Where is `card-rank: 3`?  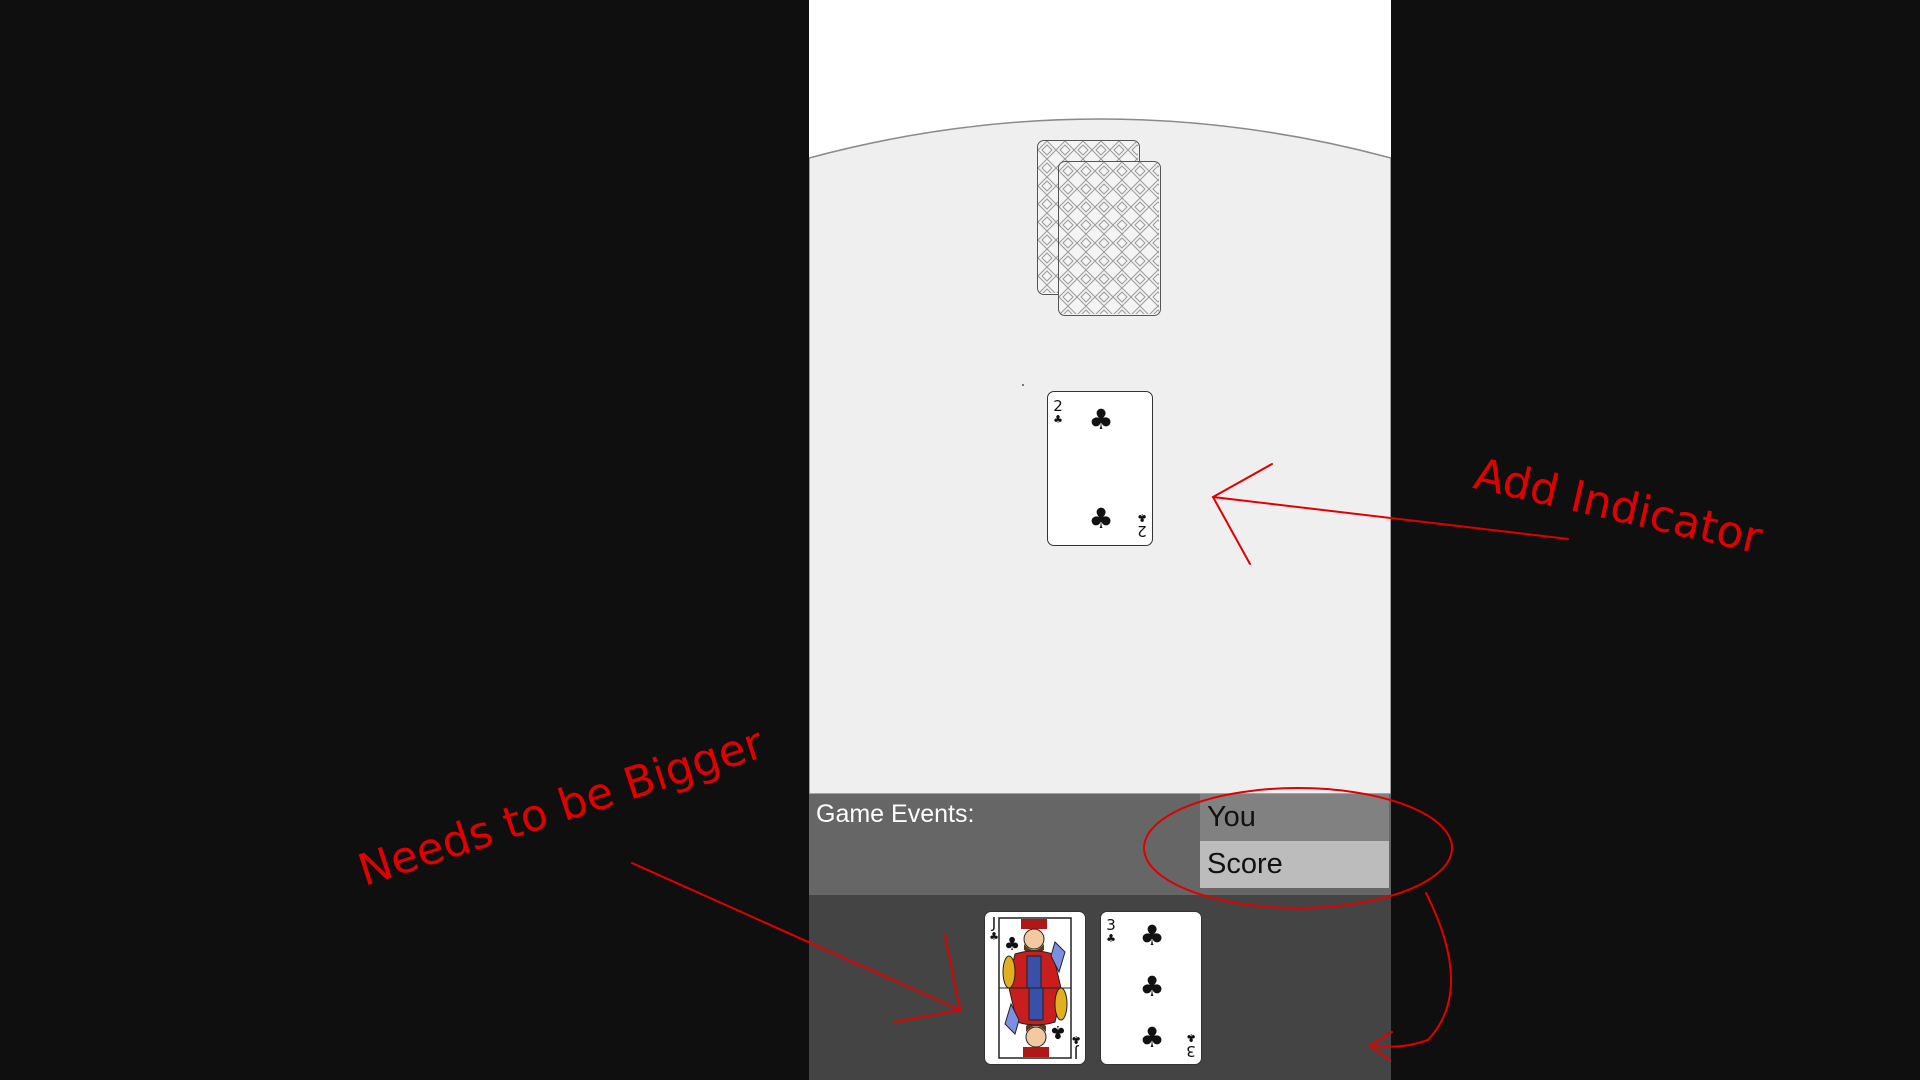 card-rank: 3 is located at coordinates (1191, 1051).